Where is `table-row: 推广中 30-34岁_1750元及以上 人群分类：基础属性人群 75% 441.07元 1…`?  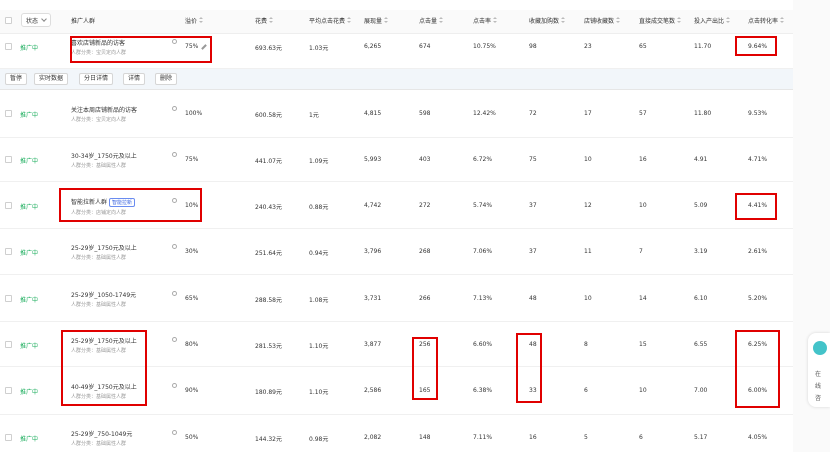 table-row: 推广中 30-34岁_1750元及以上 人群分类：基础属性人群 75% 441.07元 1… is located at coordinates (396, 160).